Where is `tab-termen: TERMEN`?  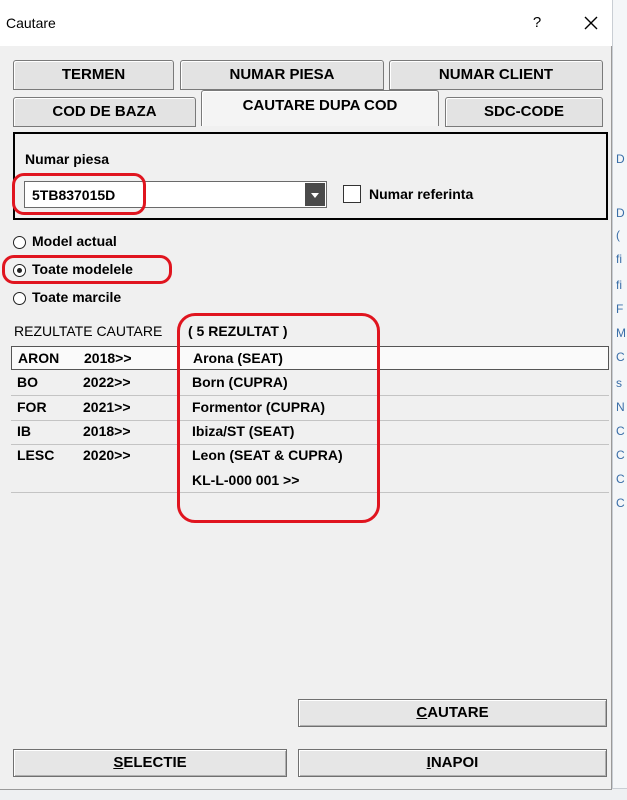 tab-termen: TERMEN is located at coordinates (93, 75).